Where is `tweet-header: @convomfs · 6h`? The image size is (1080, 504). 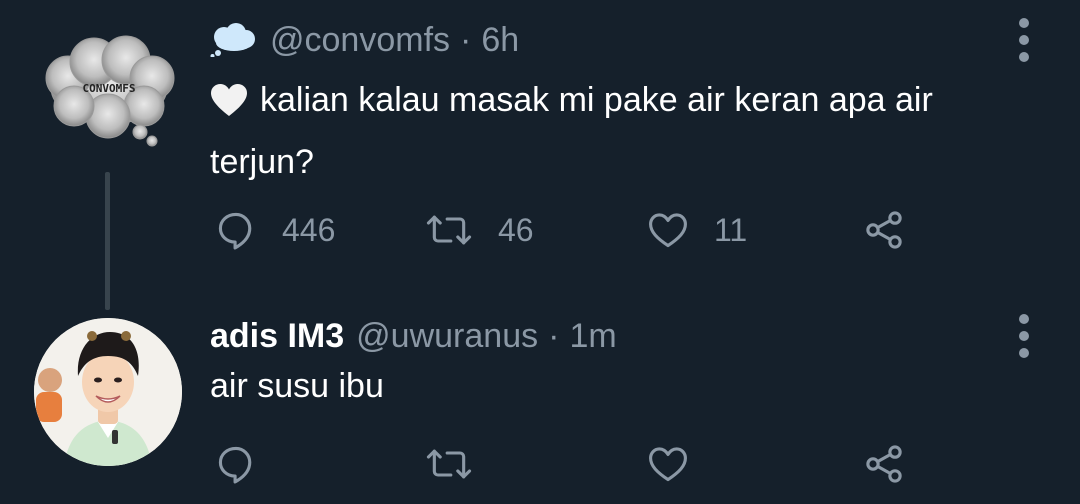 tweet-header: @convomfs · 6h is located at coordinates (364, 40).